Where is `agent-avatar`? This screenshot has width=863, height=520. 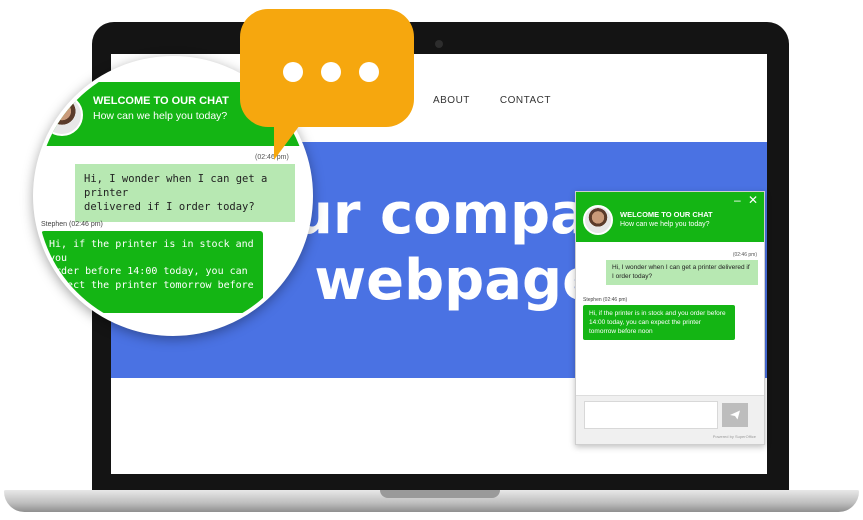 agent-avatar is located at coordinates (598, 220).